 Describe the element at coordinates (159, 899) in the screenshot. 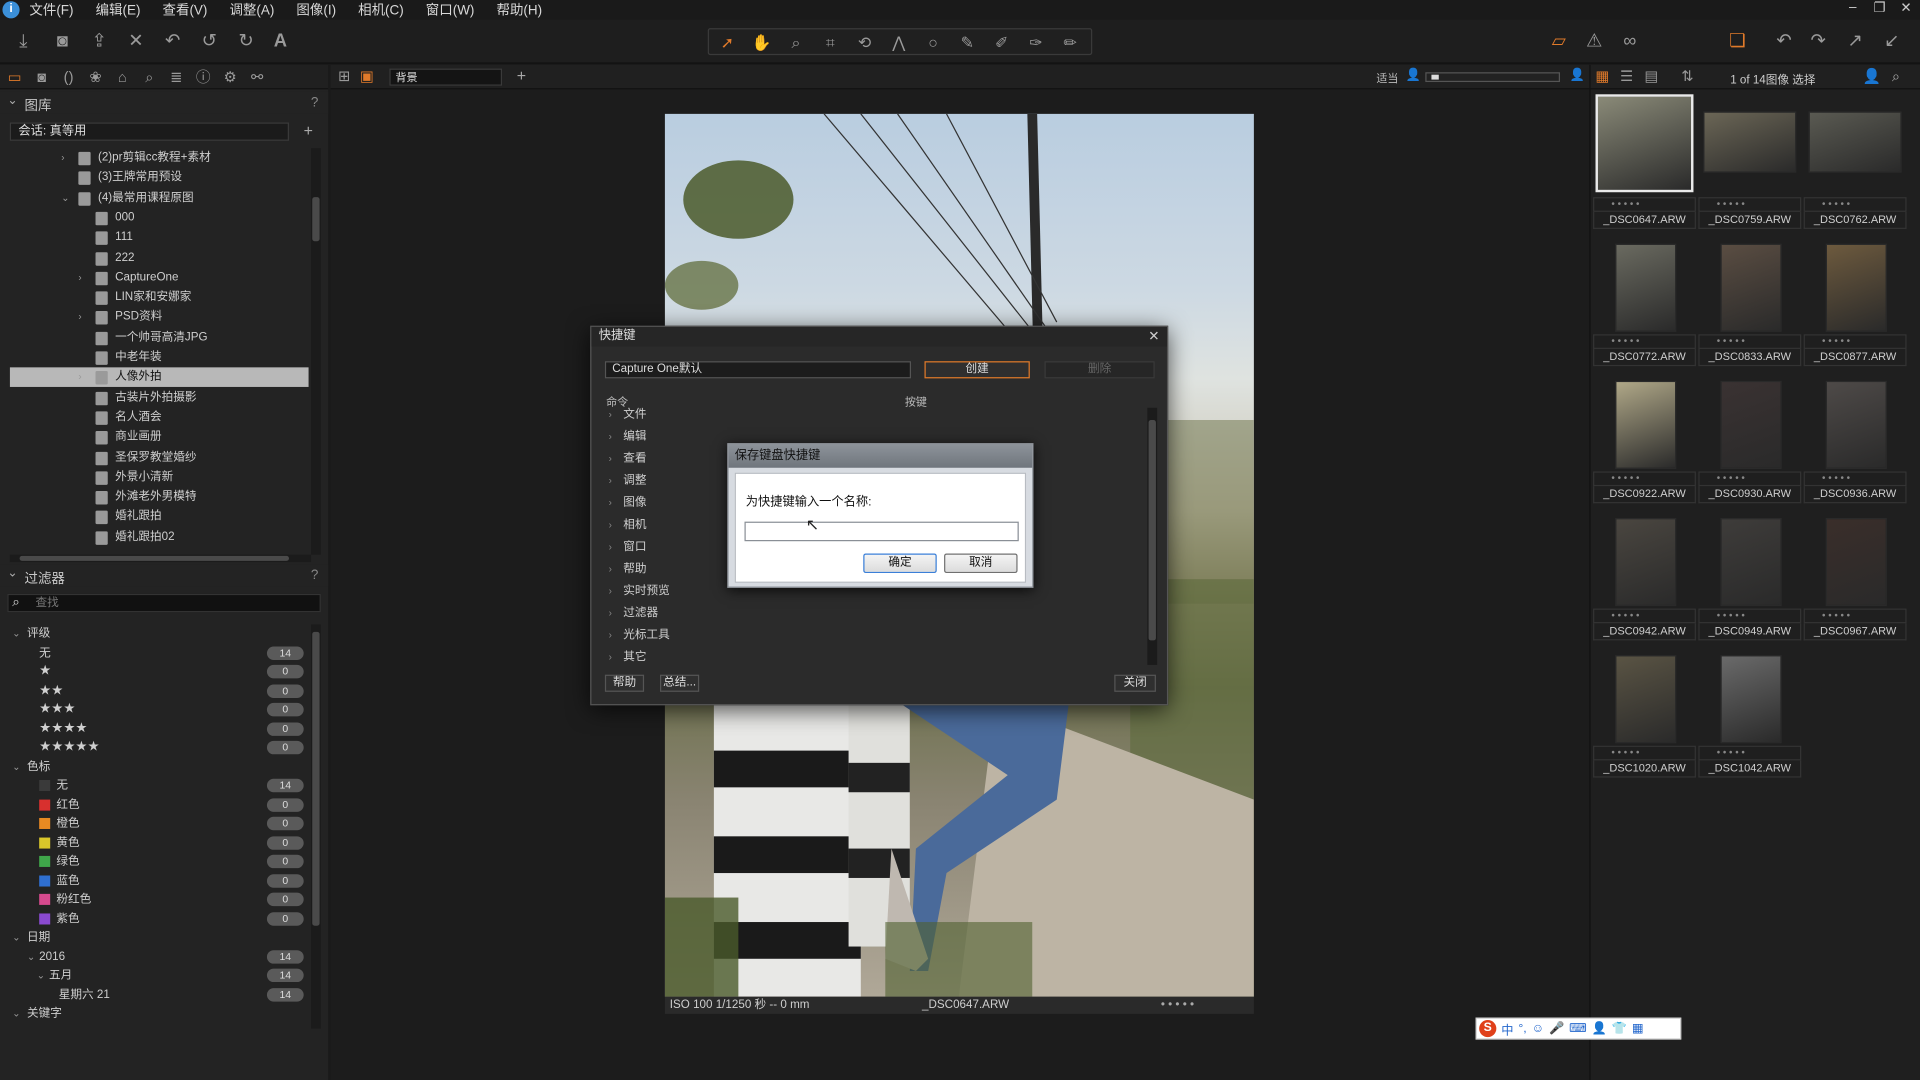

I see `filter-row: 粉红色 0` at that location.